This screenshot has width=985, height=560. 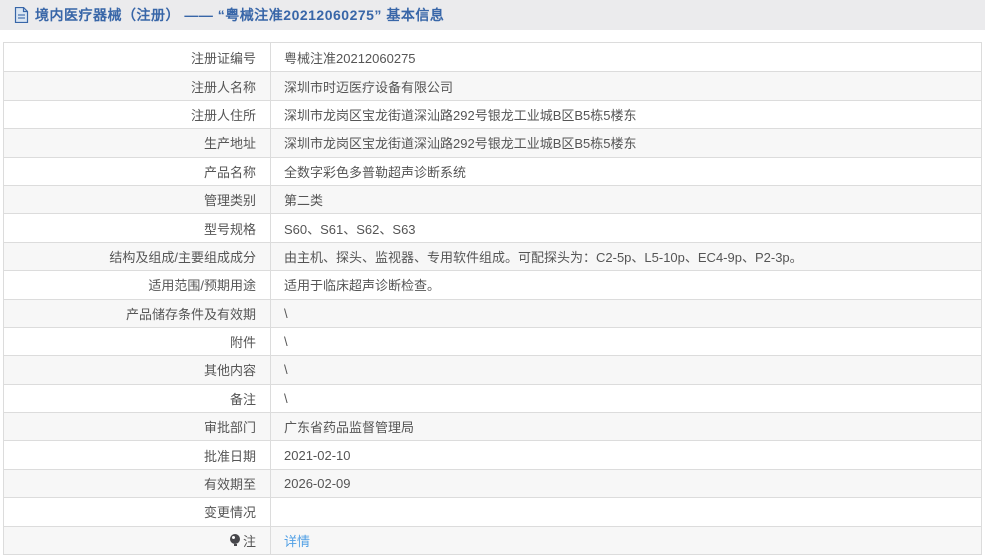 What do you see at coordinates (362, 286) in the screenshot?
I see `row-value-text: 适用于临床超声诊断检查。` at bounding box center [362, 286].